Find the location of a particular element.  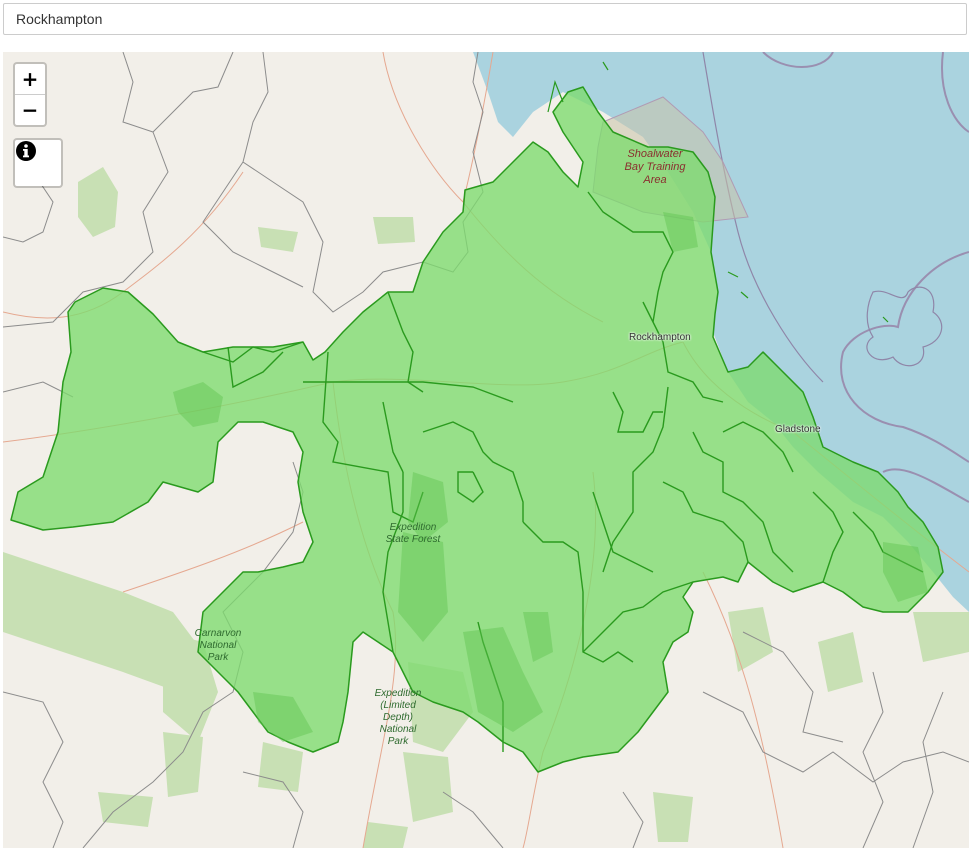

rockhampton-label: Rockhampton is located at coordinates (660, 337).